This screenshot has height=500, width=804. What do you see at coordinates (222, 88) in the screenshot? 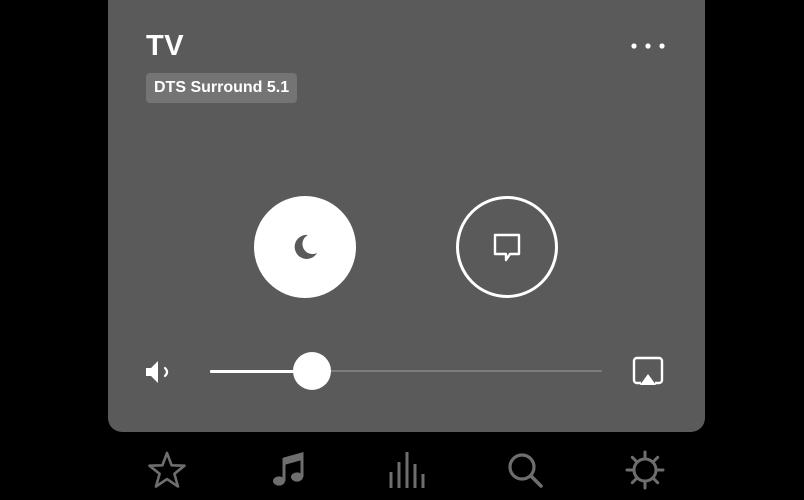
I see `audio-format-badge: DTS Surround 5.1` at bounding box center [222, 88].